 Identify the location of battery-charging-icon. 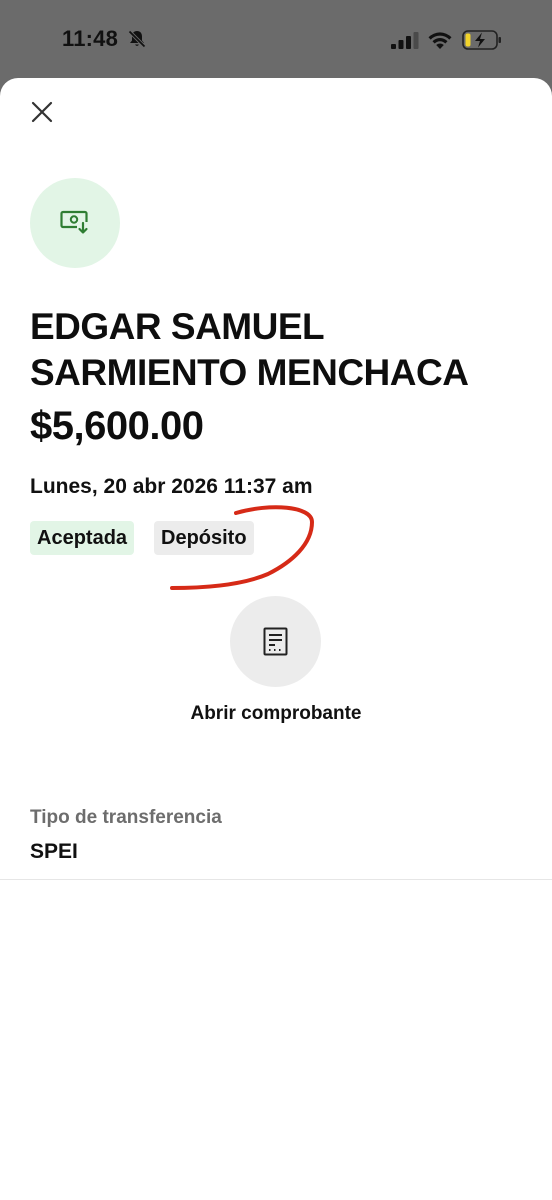
(481, 40).